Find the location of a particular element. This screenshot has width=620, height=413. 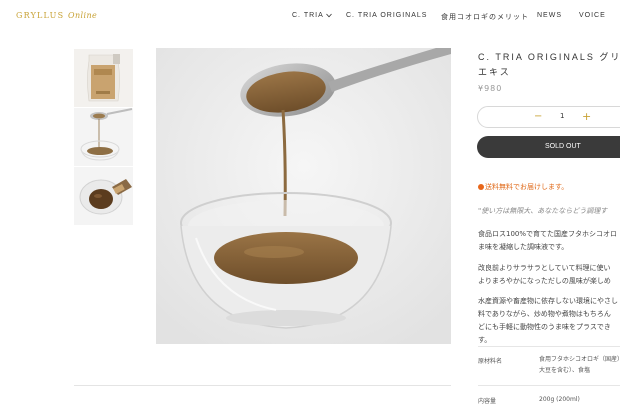

spec-value-line: 200g (200ml) is located at coordinates (559, 399).